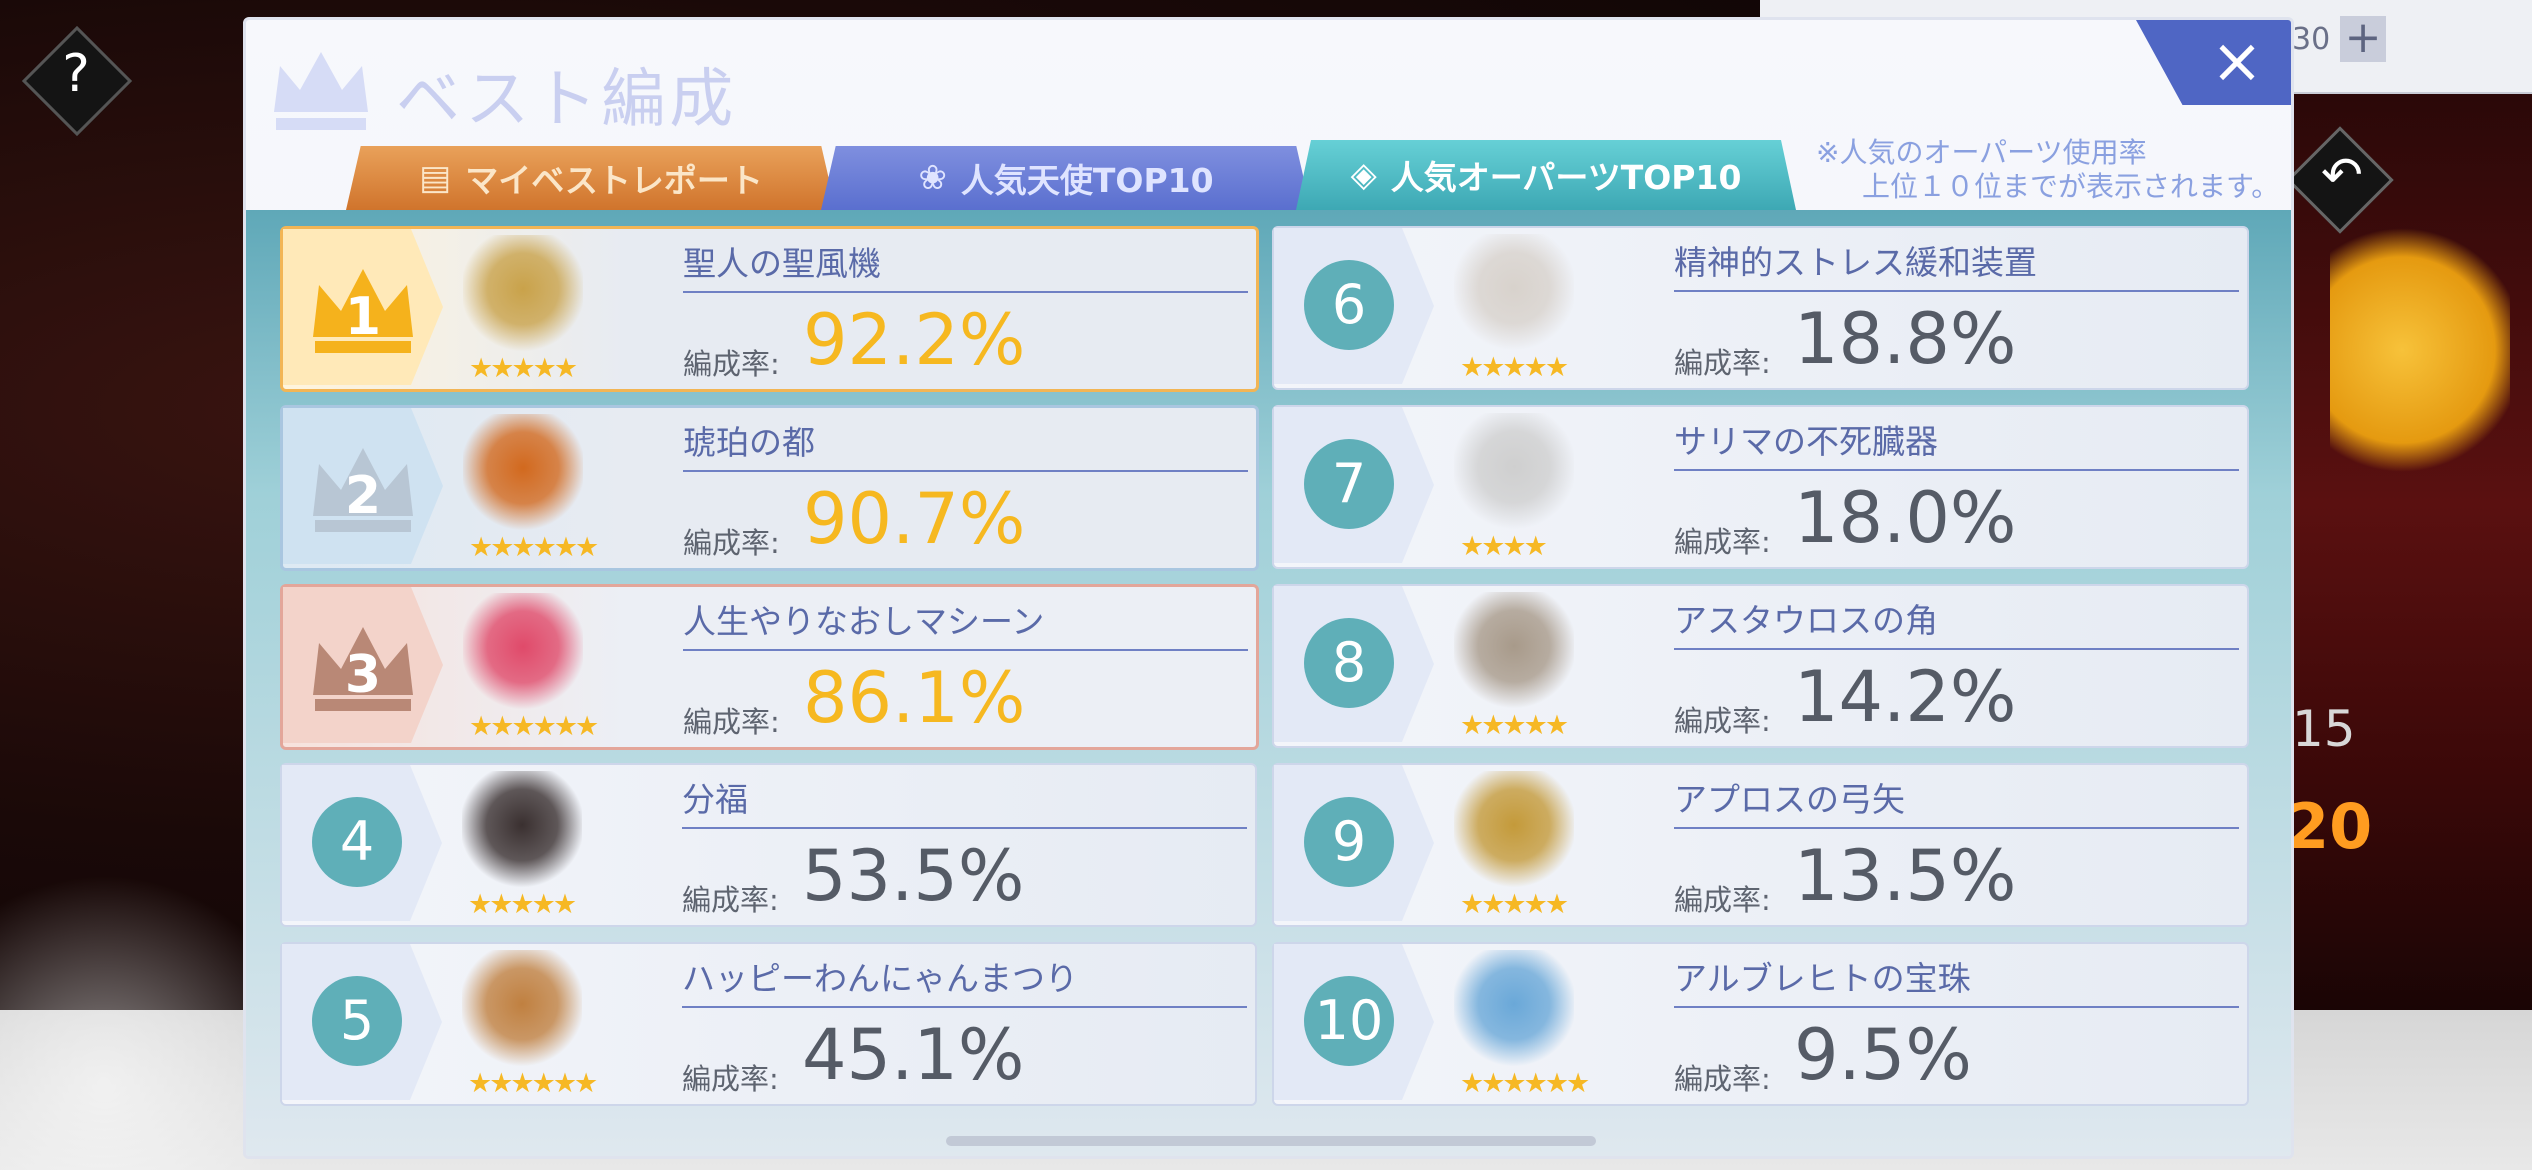  I want to click on report-icon: ▤, so click(435, 178).